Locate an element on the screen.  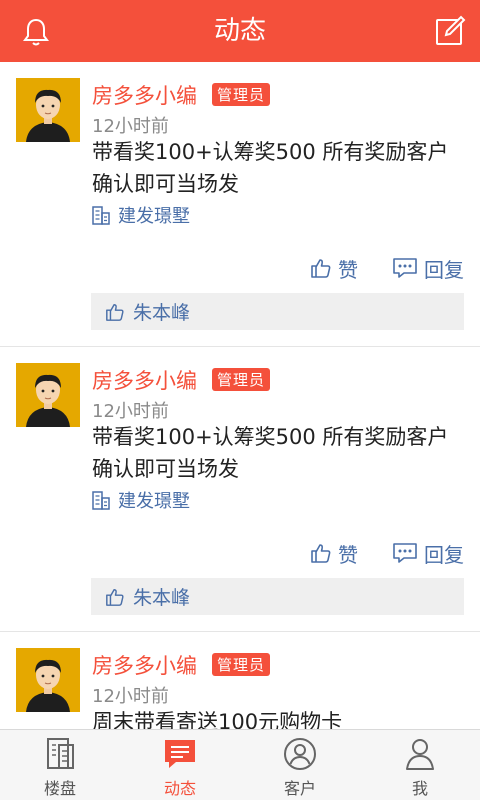
bottom-tab-bar: 楼盘 动态 客户 我 is located at coordinates (240, 764).